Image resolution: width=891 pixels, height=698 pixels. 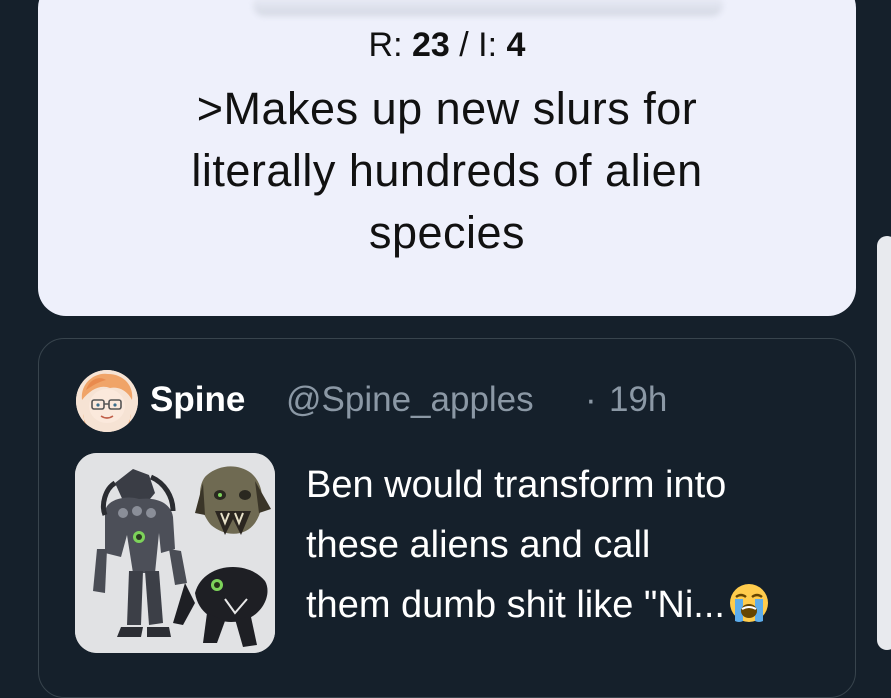 What do you see at coordinates (410, 400) in the screenshot?
I see `author-handle: @Spine_apples` at bounding box center [410, 400].